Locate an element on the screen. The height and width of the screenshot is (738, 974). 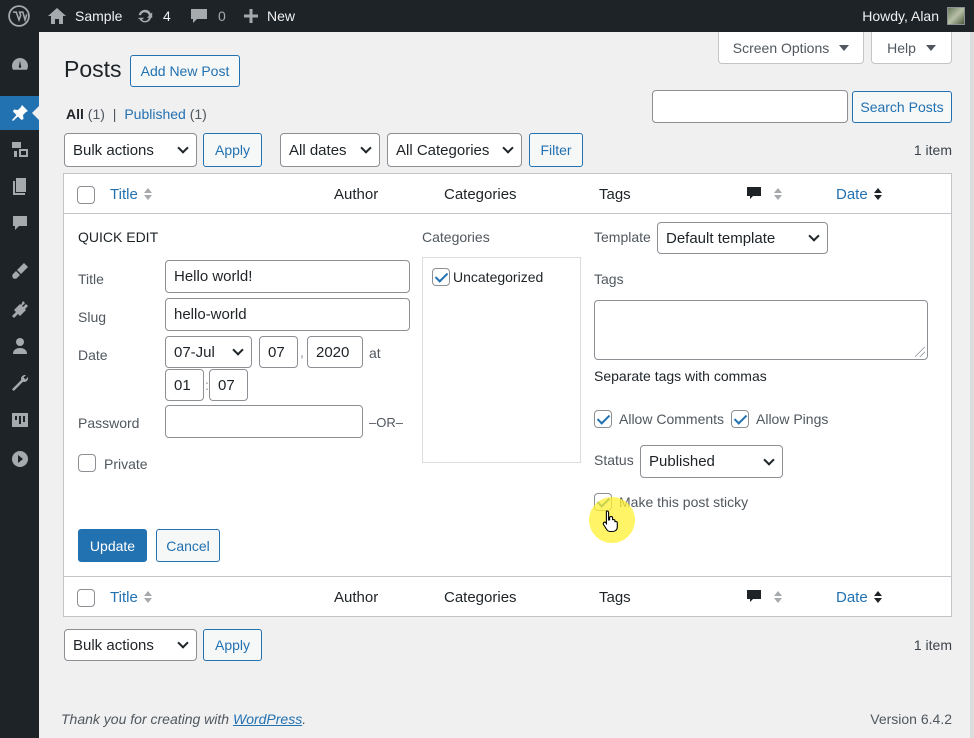
media-menu-item is located at coordinates (19, 149).